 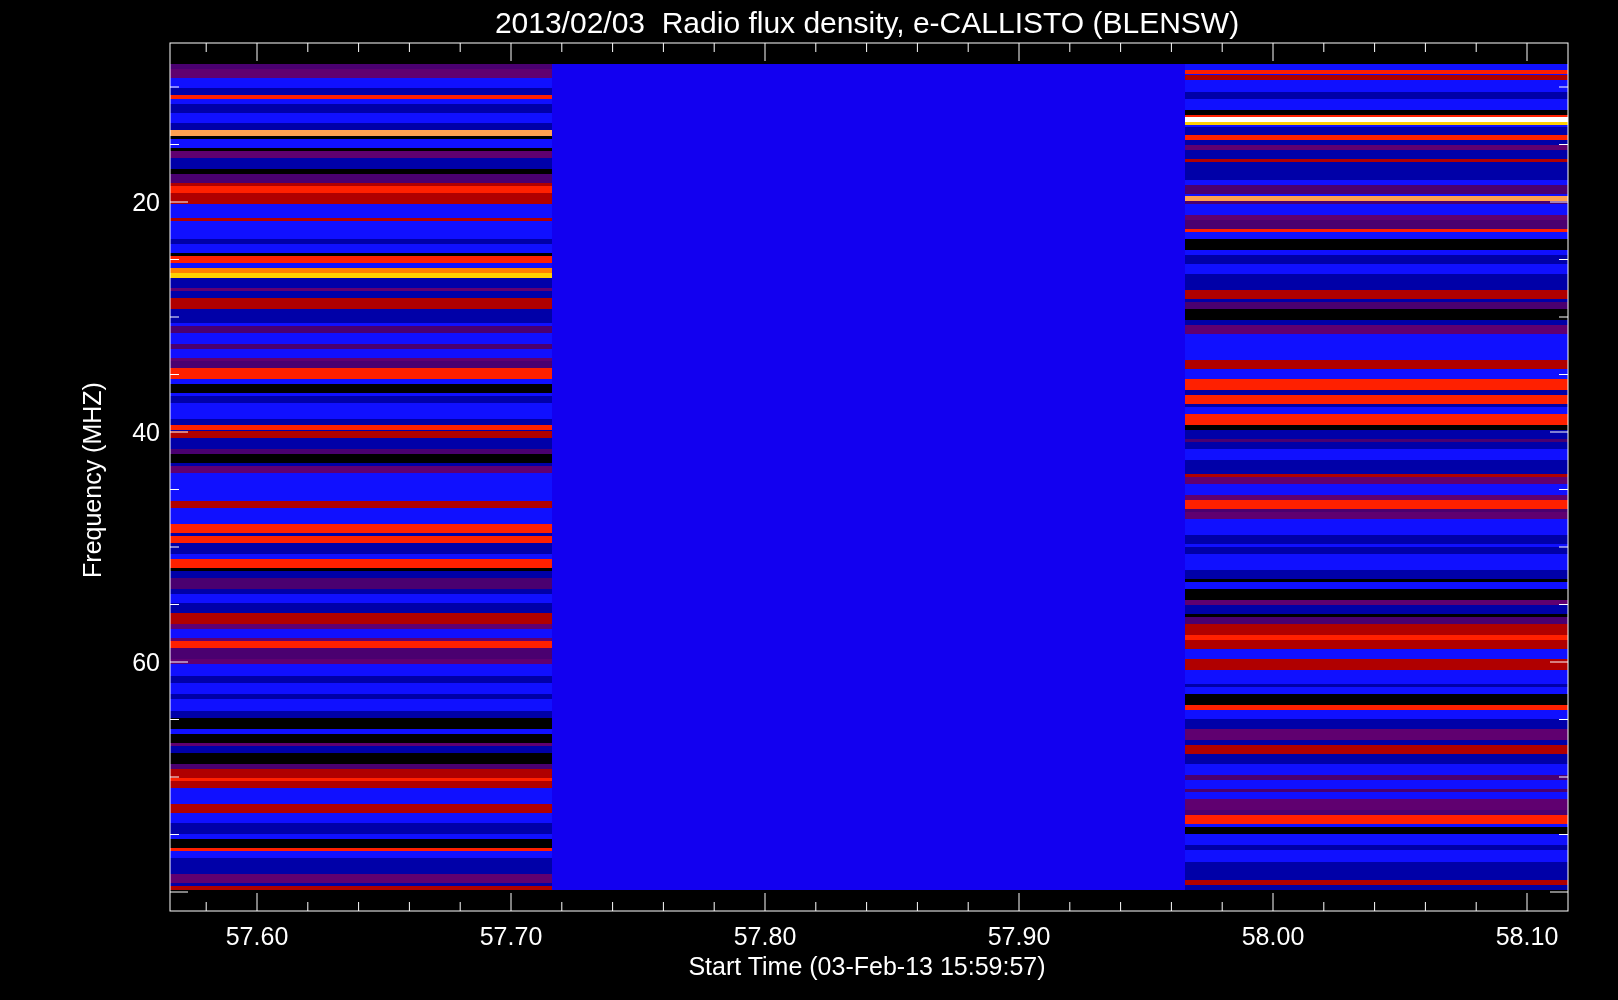 What do you see at coordinates (92, 480) in the screenshot?
I see `axis-label: Frequency (MHZ)` at bounding box center [92, 480].